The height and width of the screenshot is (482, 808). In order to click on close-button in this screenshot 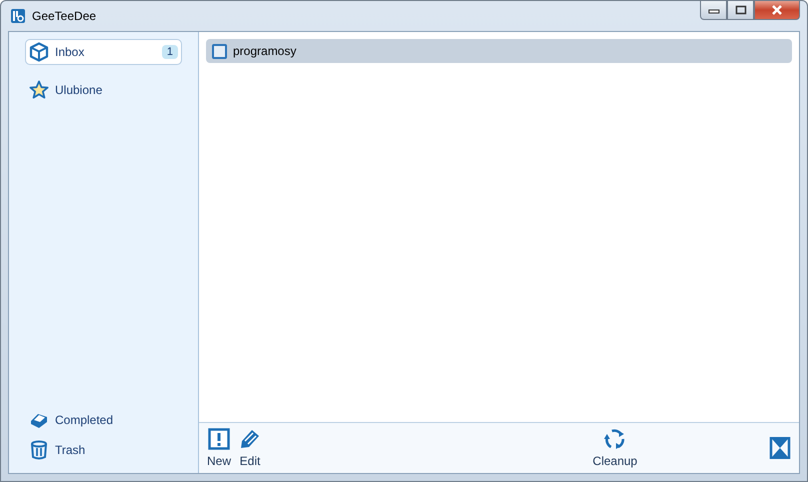, I will do `click(777, 10)`.